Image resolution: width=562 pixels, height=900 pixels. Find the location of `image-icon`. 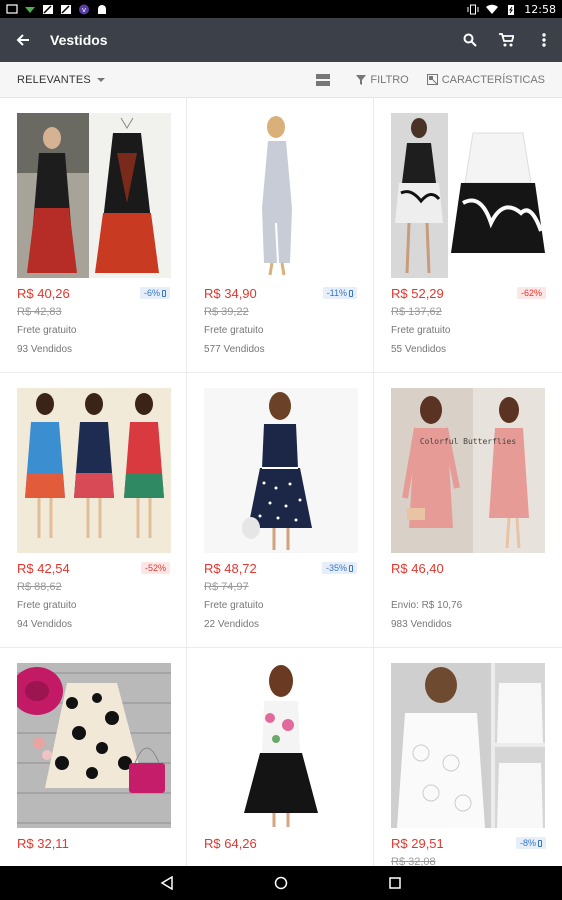

image-icon is located at coordinates (48, 9).